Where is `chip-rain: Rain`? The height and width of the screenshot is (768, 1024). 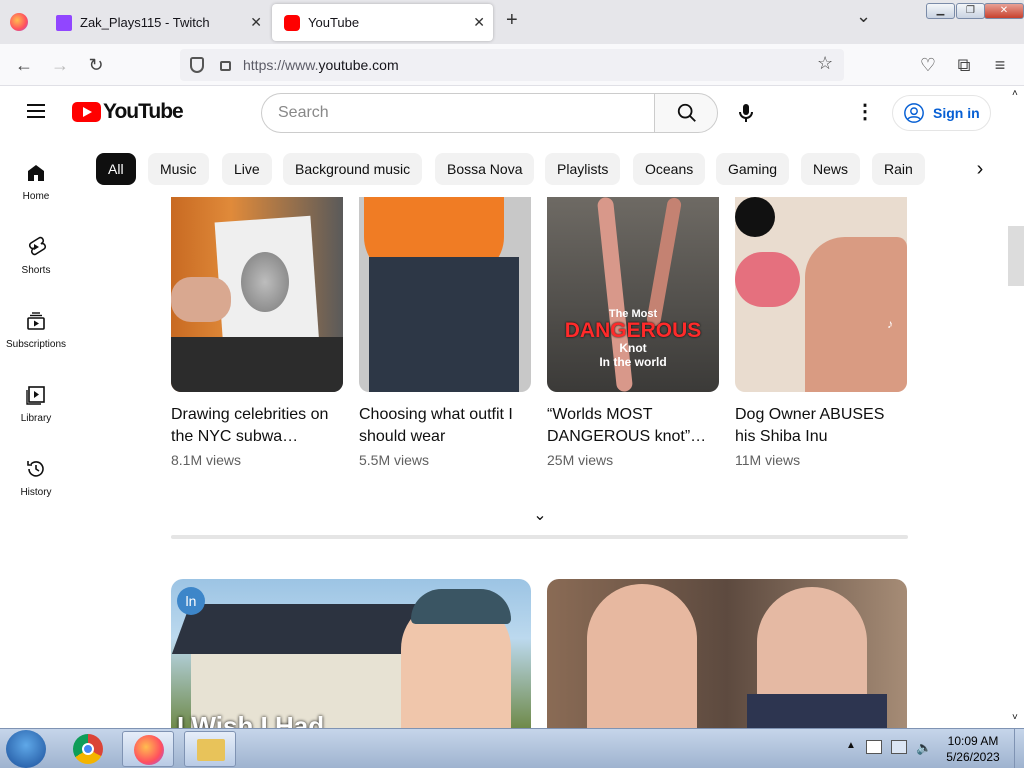
chip-rain: Rain is located at coordinates (898, 169).